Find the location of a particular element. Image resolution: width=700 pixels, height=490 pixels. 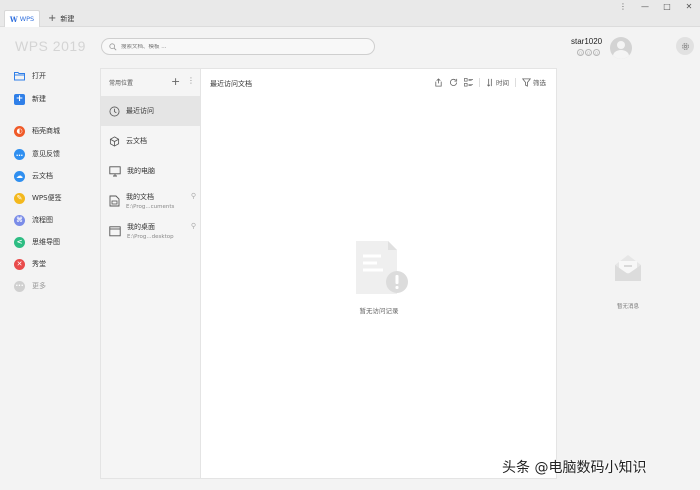

location-my-desktop: 我的桌面 E:\Prog...desktop ⚲ is located at coordinates (150, 231).